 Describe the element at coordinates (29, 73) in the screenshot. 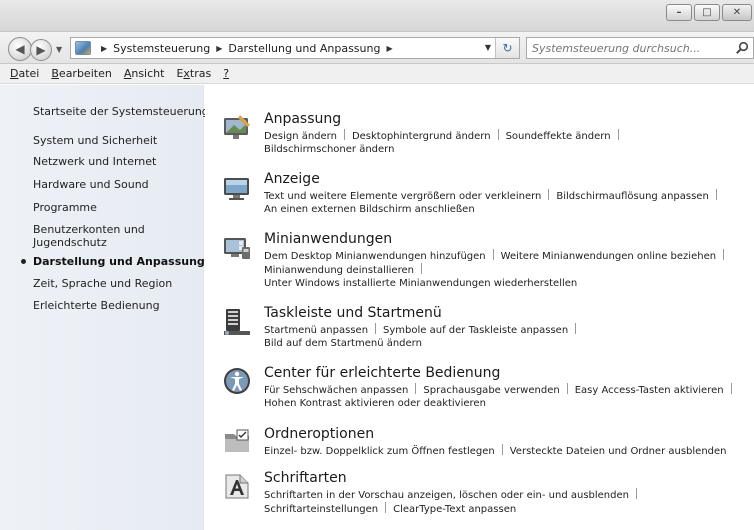

I see `menu-label: atei` at that location.